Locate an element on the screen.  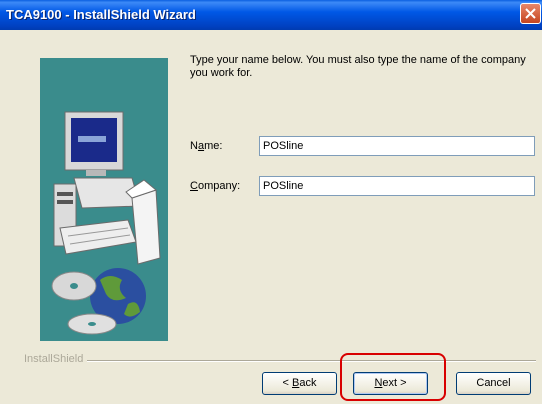
close-icon is located at coordinates (530, 13).